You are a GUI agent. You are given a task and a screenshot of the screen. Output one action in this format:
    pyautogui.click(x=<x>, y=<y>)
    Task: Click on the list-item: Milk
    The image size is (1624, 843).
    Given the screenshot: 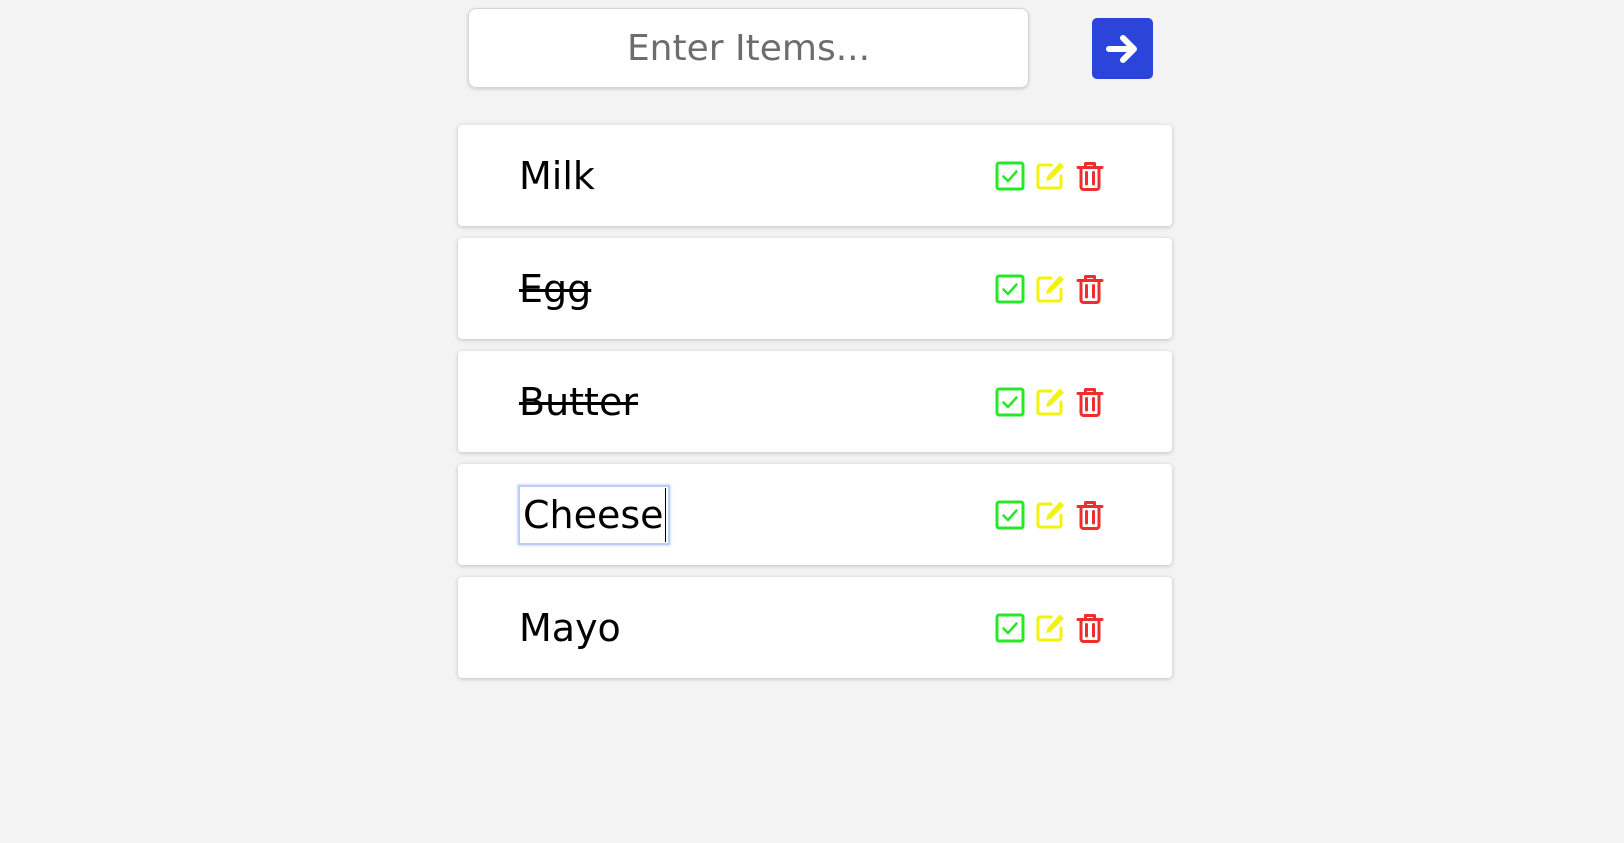 What is the action you would take?
    pyautogui.click(x=815, y=175)
    